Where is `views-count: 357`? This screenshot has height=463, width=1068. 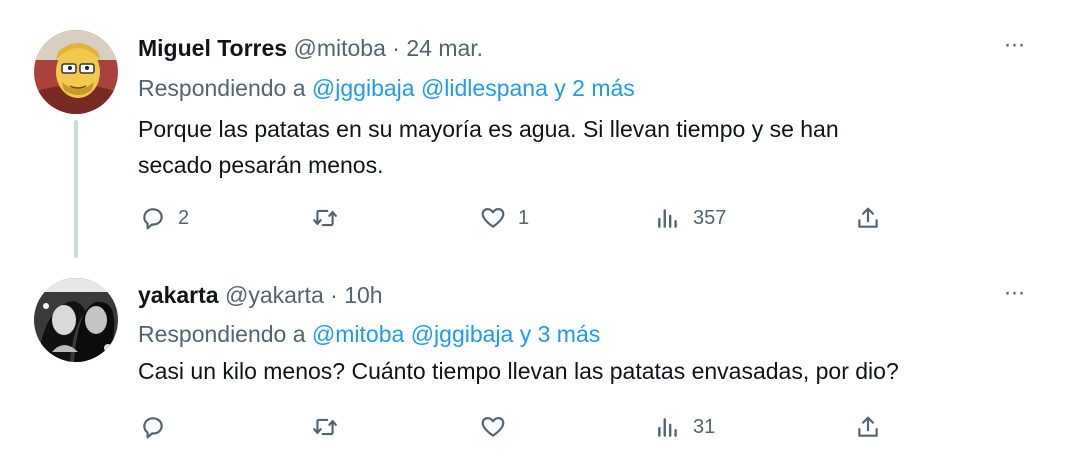
views-count: 357 is located at coordinates (710, 217).